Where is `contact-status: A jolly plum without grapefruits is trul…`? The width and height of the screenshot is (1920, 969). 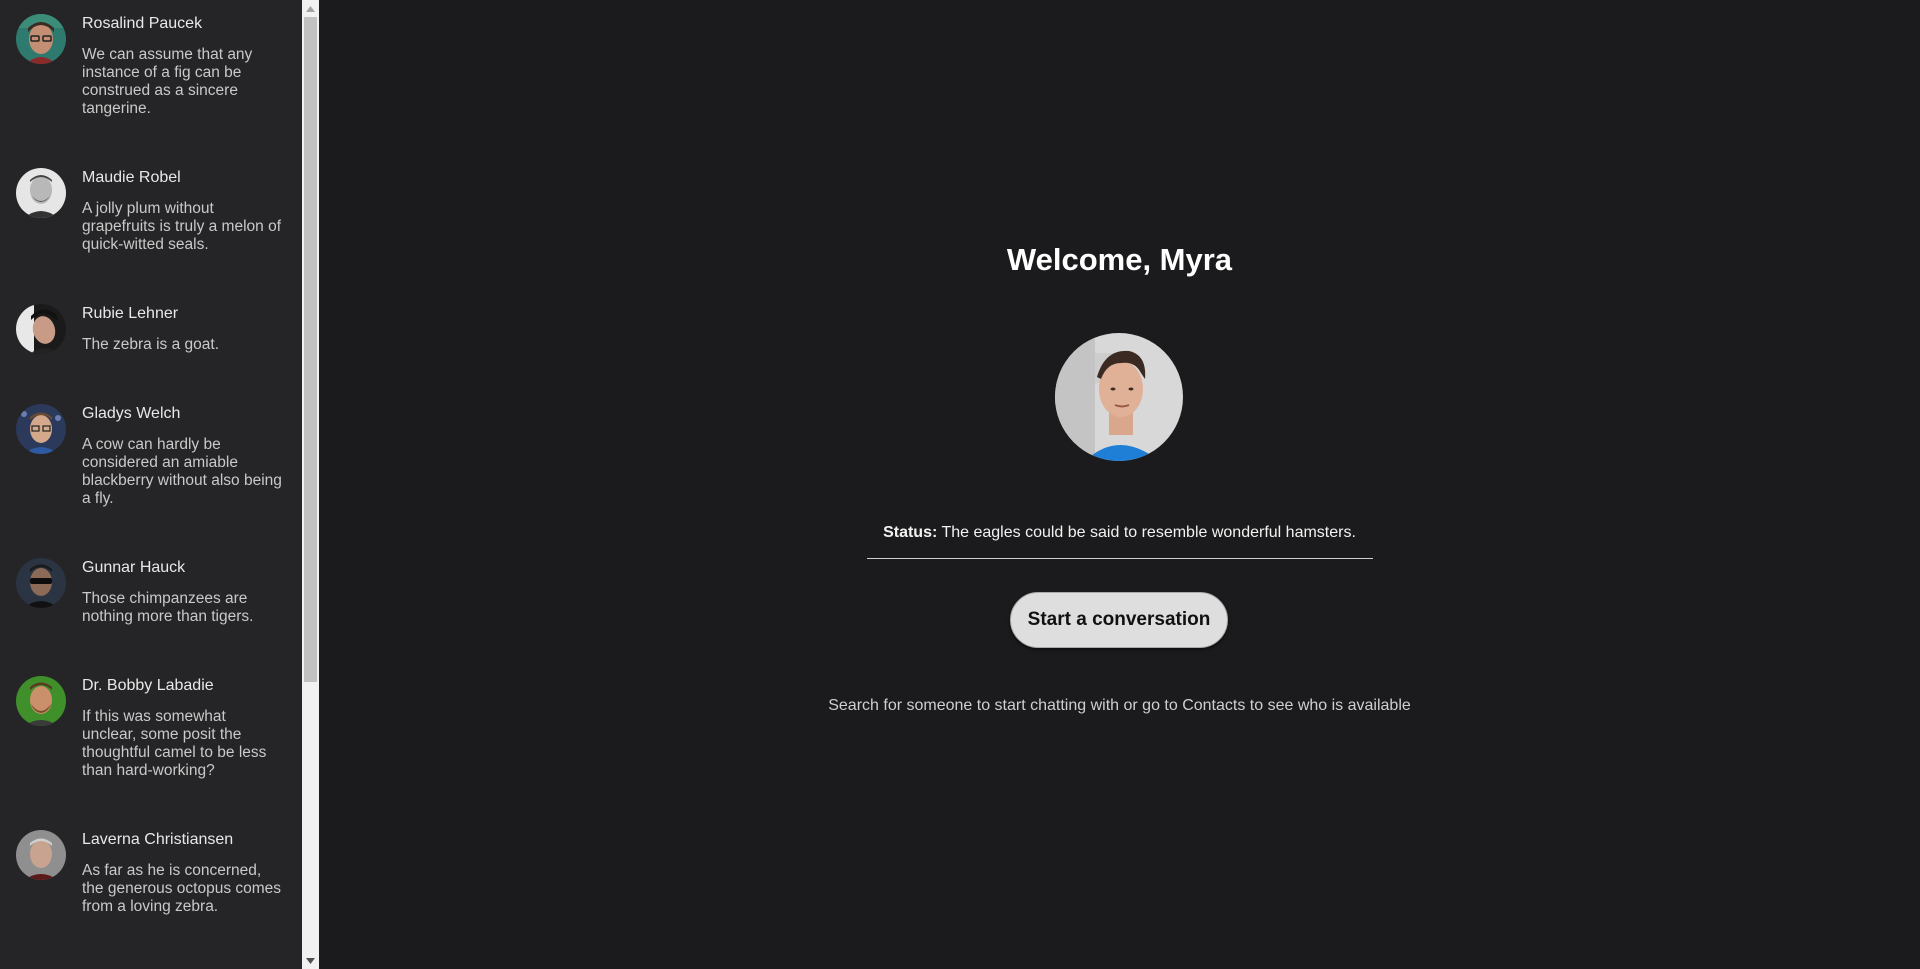
contact-status: A jolly plum without grapefruits is trul… is located at coordinates (182, 226).